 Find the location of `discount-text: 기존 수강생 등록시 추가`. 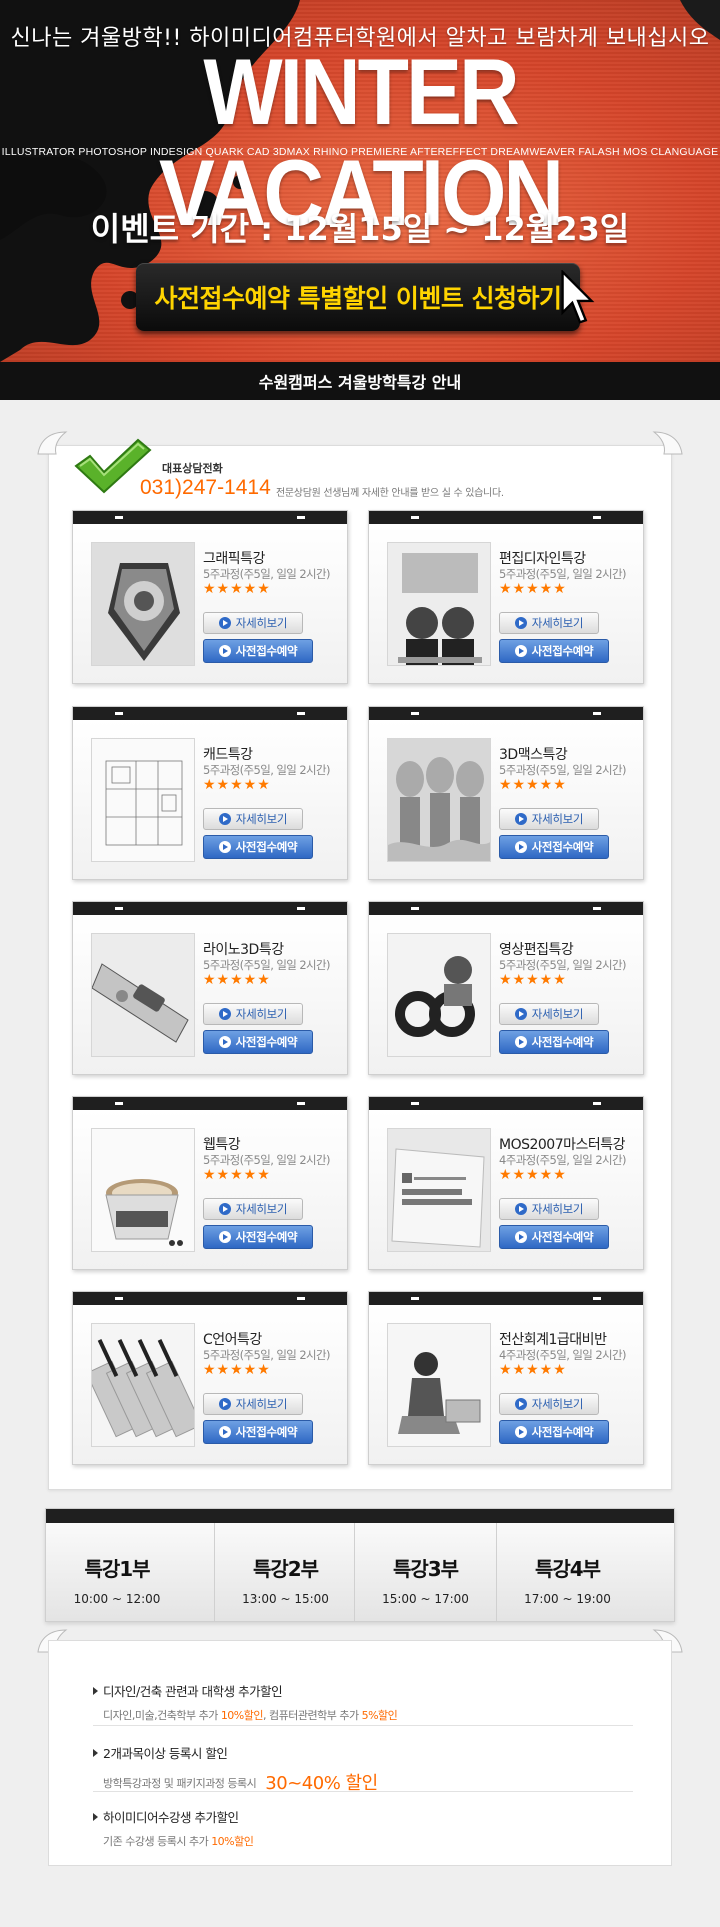

discount-text: 기존 수강생 등록시 추가 is located at coordinates (157, 1841).